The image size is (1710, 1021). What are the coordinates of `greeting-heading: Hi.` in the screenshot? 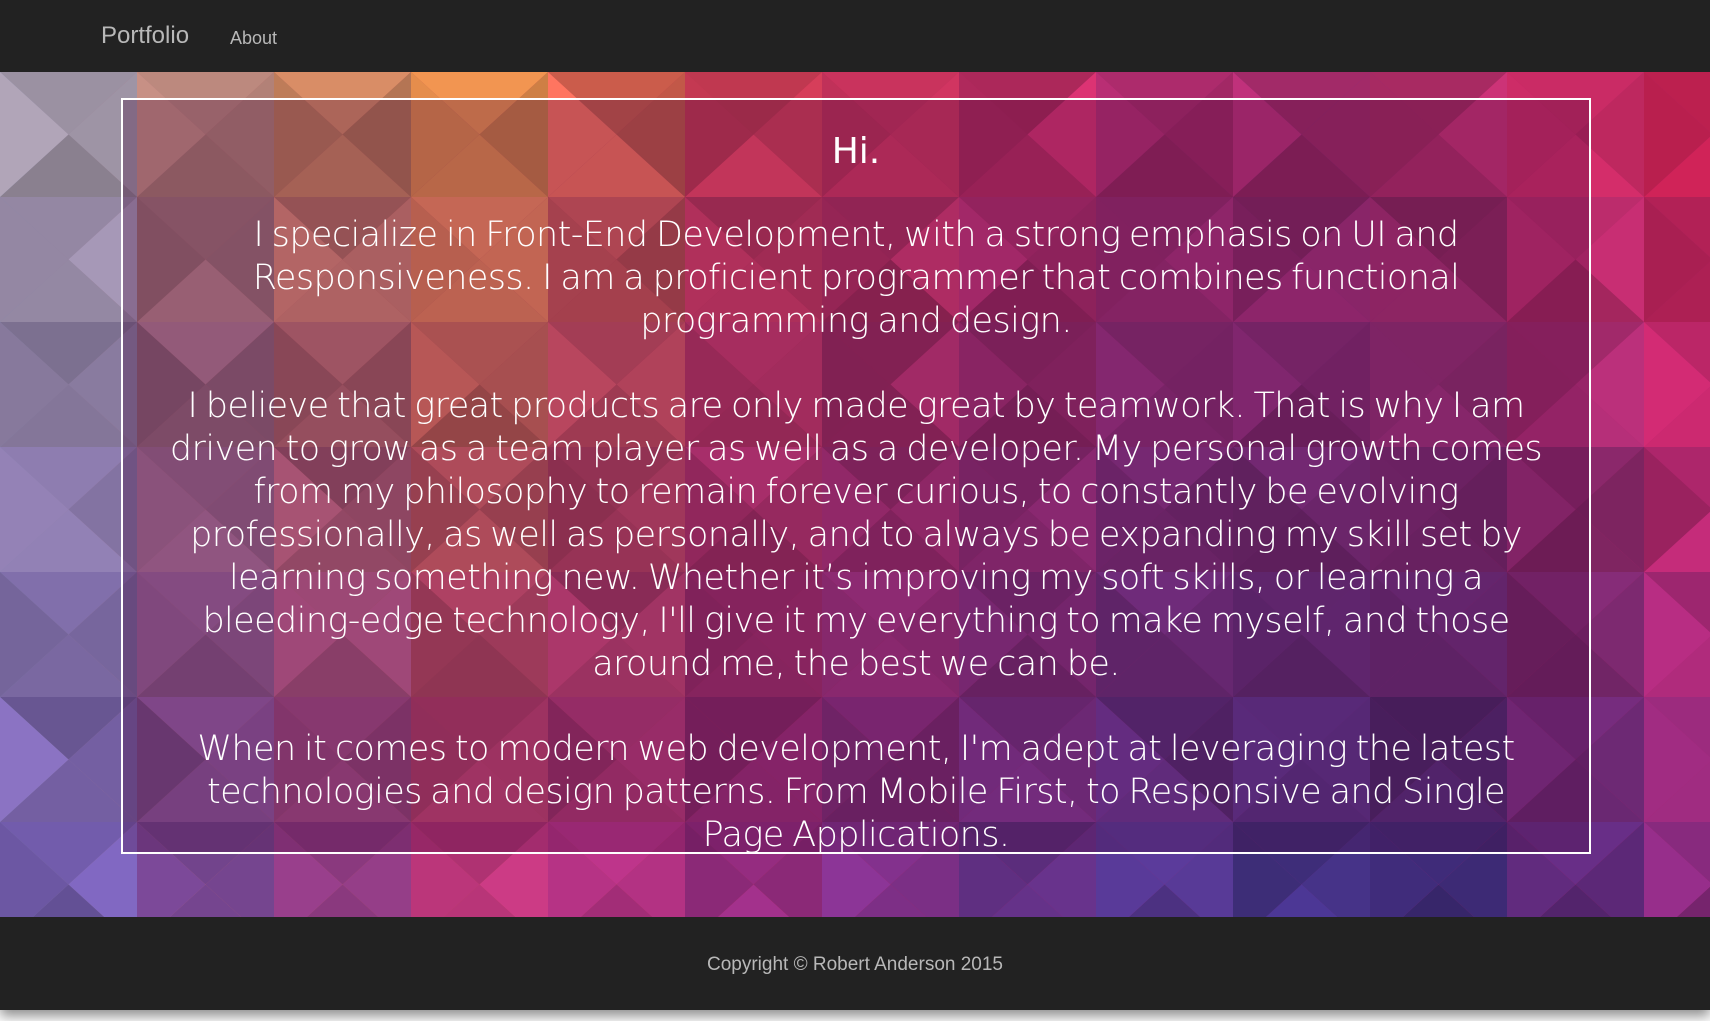 It's located at (856, 151).